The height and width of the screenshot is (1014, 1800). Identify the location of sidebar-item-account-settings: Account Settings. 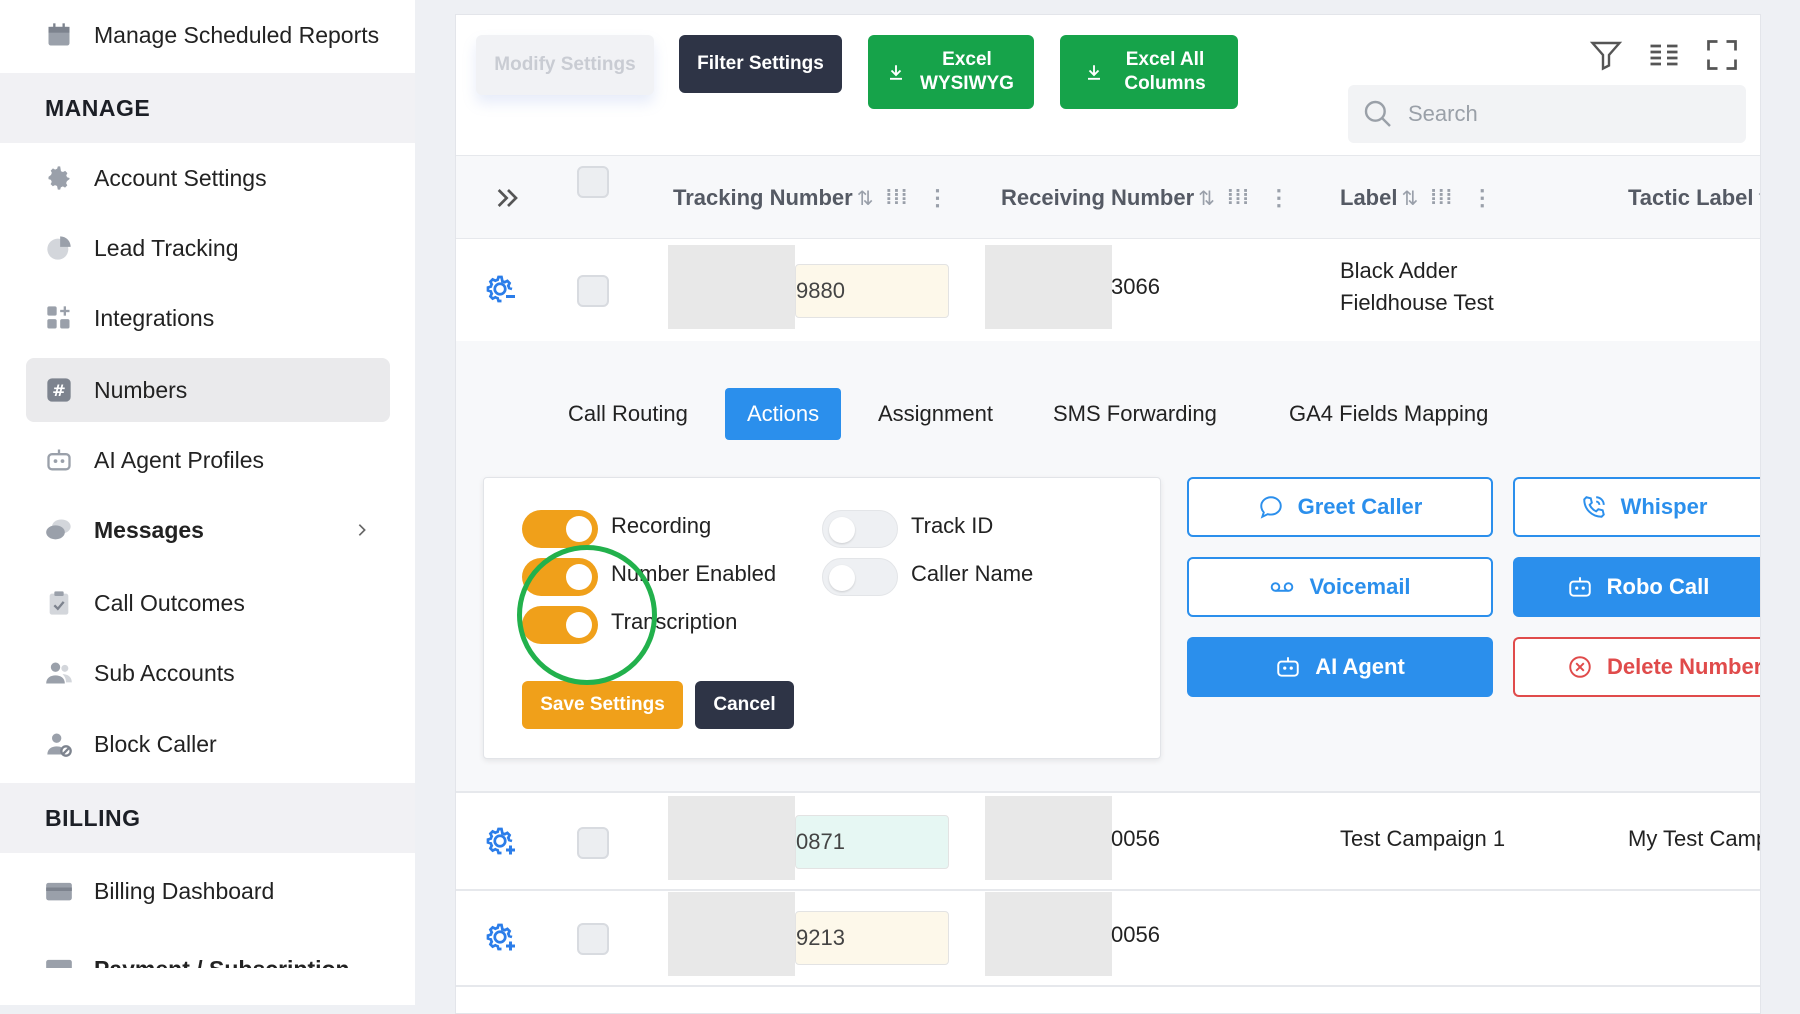
(208, 178).